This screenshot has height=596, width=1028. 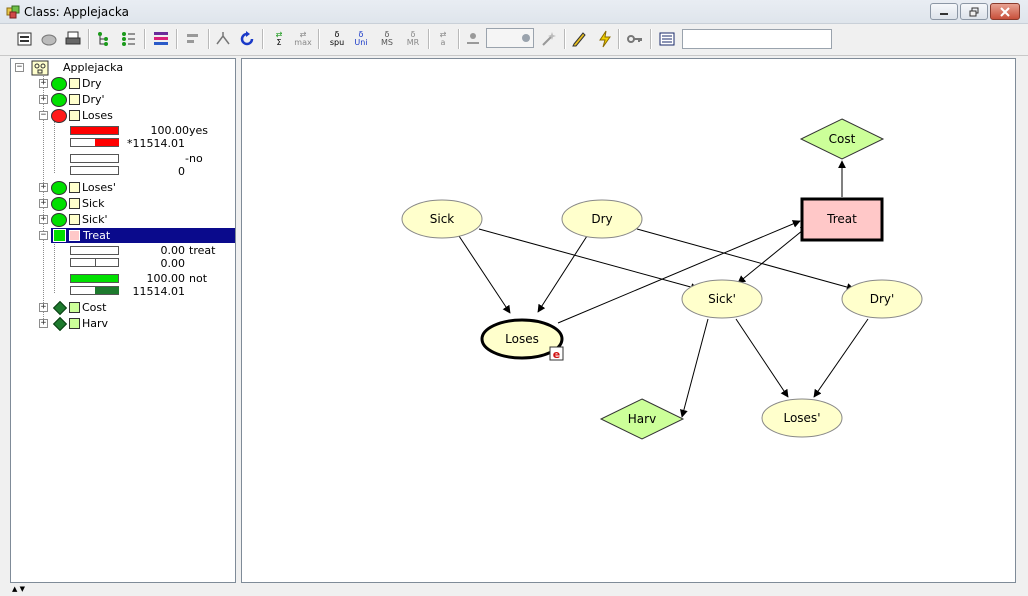 I want to click on collapse-tree-icon, so click(x=128, y=39).